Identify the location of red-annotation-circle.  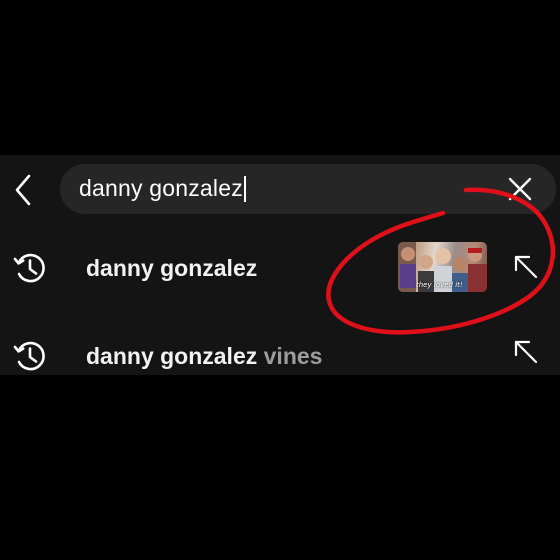
(441, 261).